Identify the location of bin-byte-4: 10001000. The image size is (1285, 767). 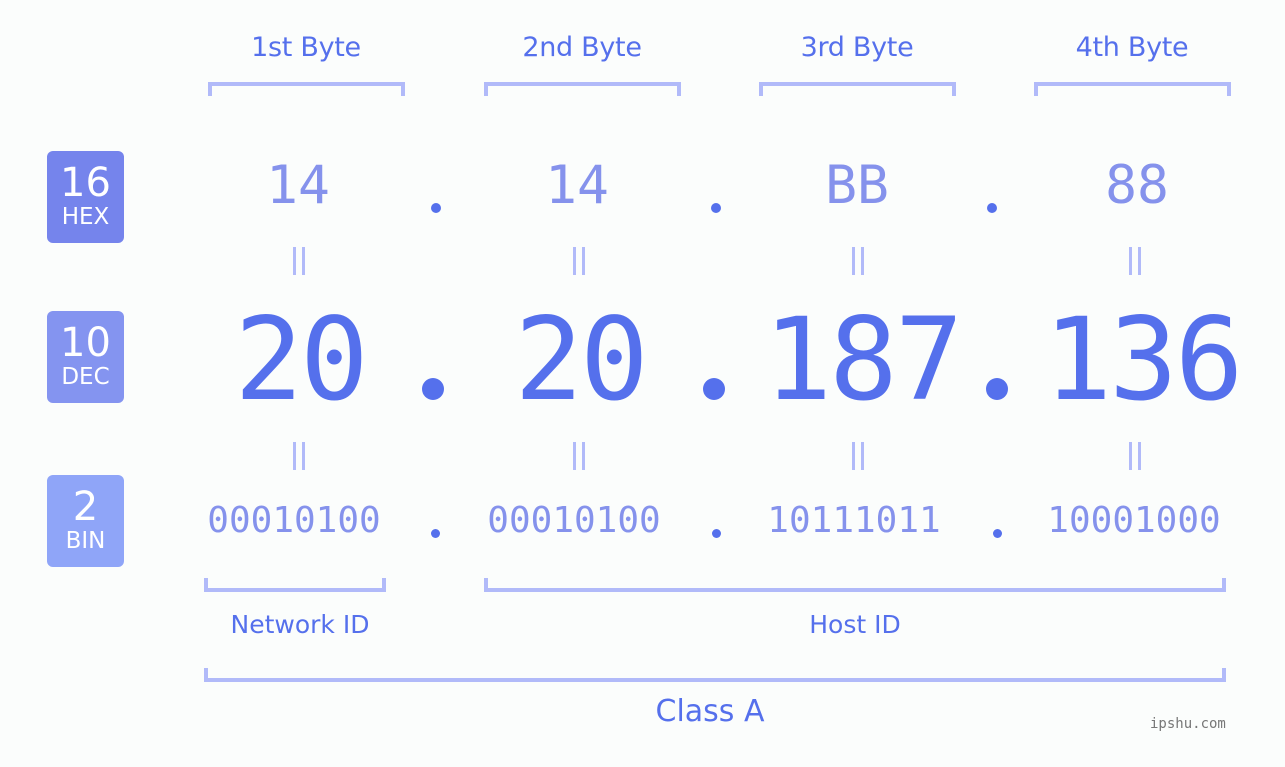
(1134, 520).